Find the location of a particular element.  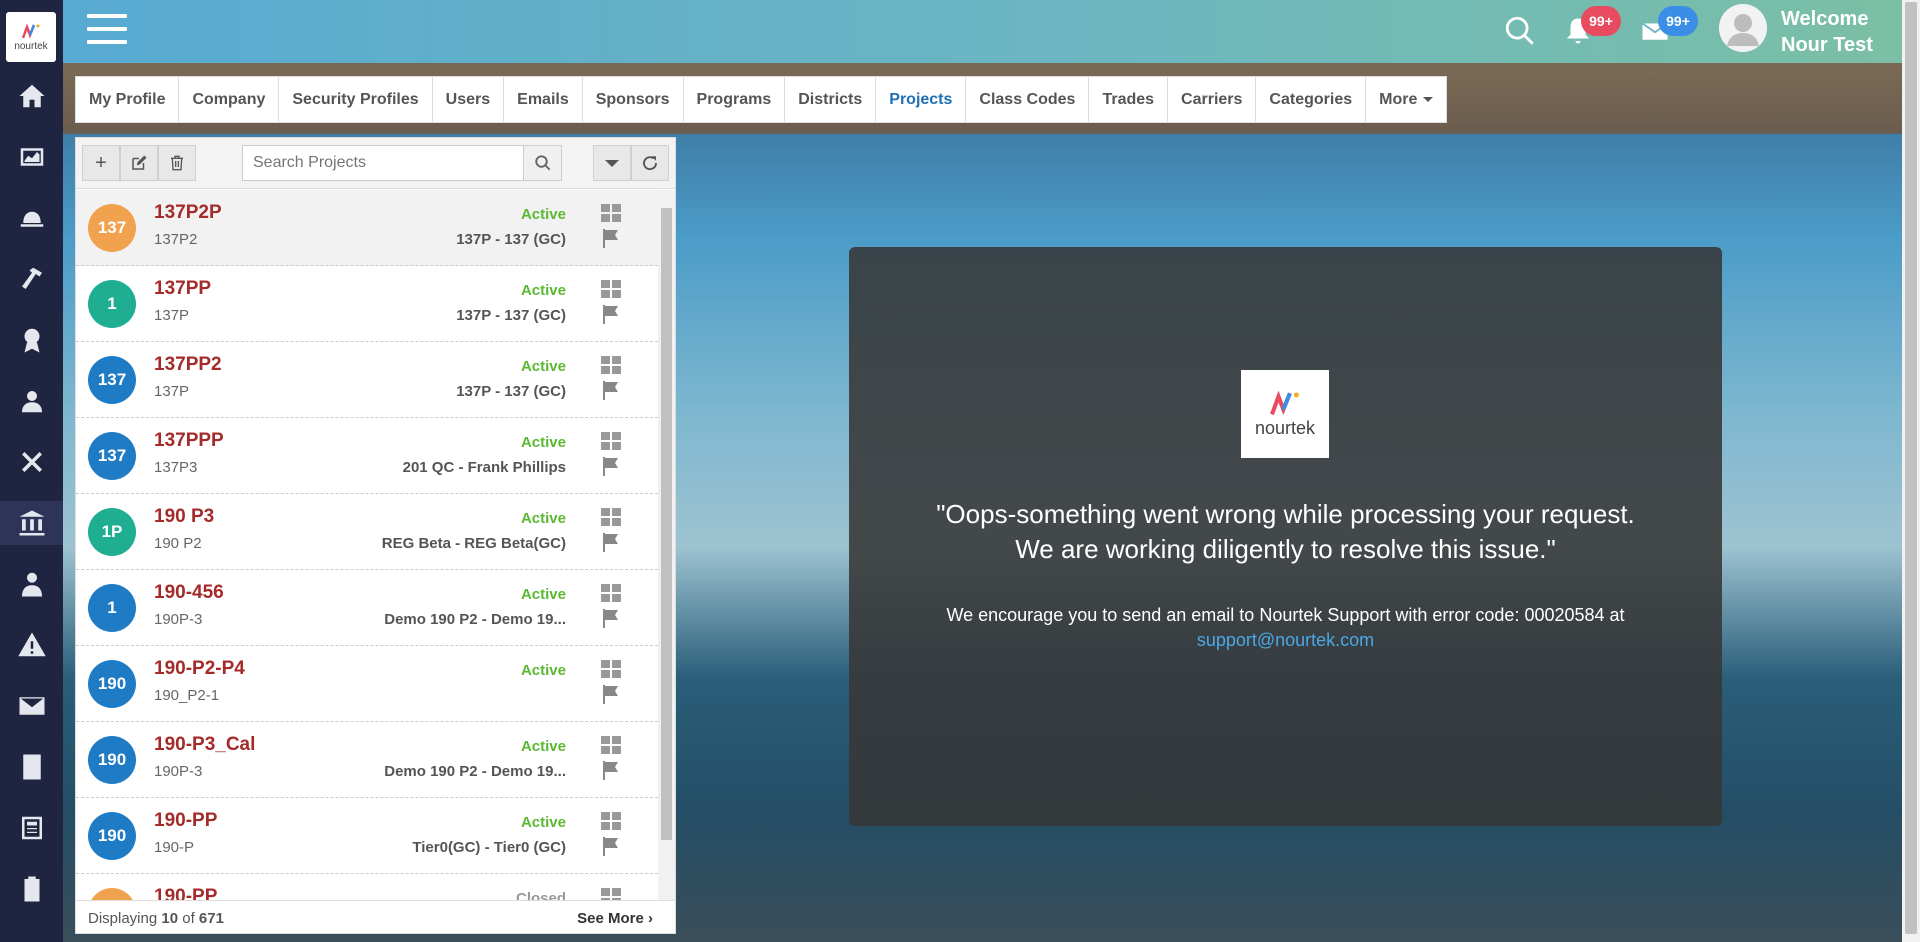

app-logo: nourtek is located at coordinates (31, 37).